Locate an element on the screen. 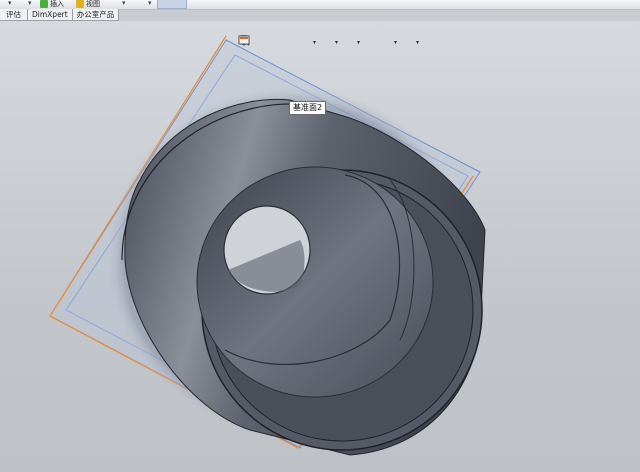 Image resolution: width=640 pixels, height=472 pixels. command-manager-tabs: 评估 DimXpert 办公室产品 is located at coordinates (60, 15).